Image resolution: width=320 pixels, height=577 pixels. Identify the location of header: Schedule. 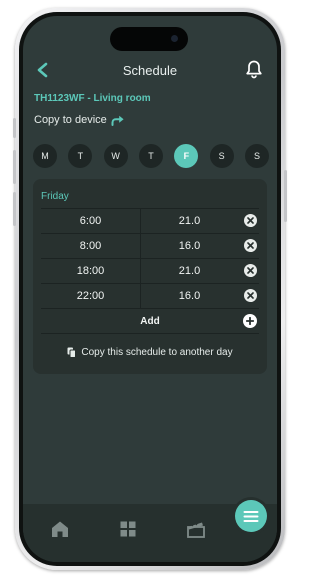
(150, 70).